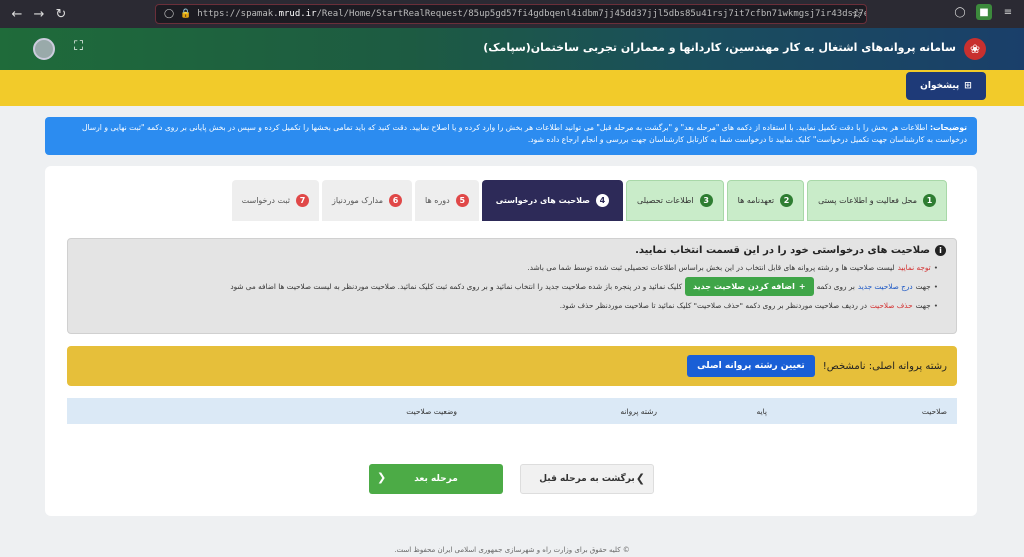  I want to click on chevron-left-icon: ❮, so click(382, 477).